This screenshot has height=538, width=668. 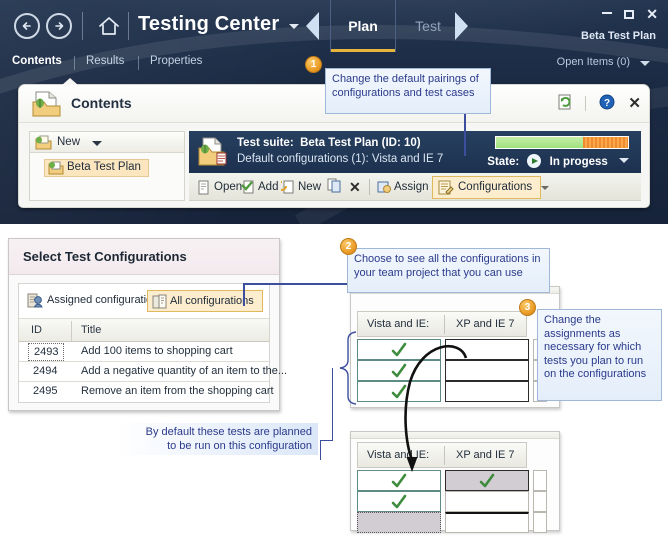 What do you see at coordinates (105, 256) in the screenshot?
I see `dialog-title: Select Test Configurations` at bounding box center [105, 256].